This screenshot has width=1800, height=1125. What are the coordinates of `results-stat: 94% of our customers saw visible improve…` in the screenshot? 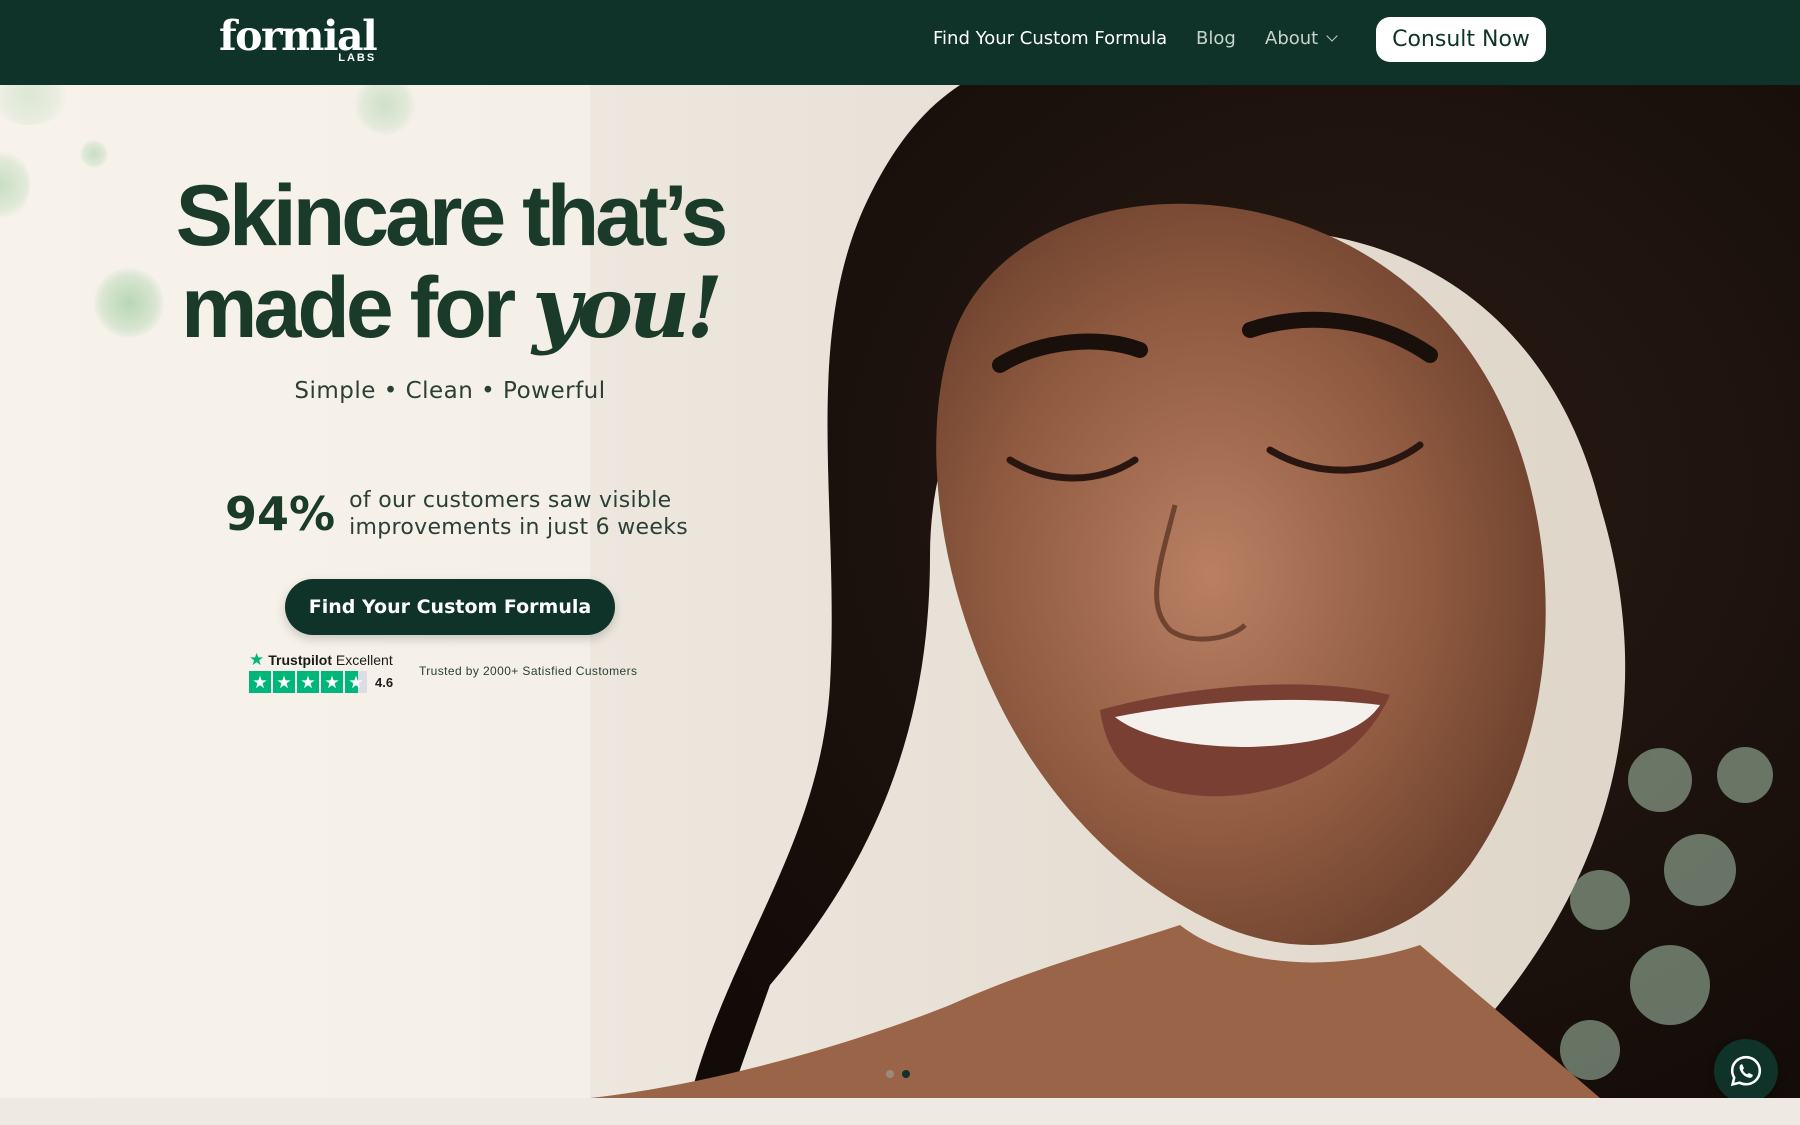 It's located at (475, 514).